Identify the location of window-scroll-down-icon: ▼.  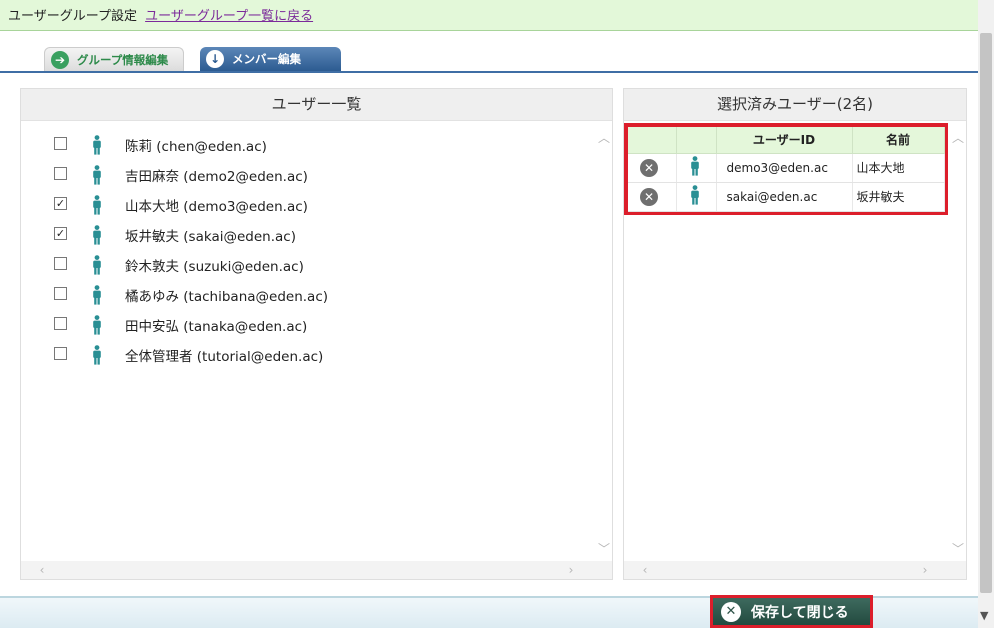
(984, 615).